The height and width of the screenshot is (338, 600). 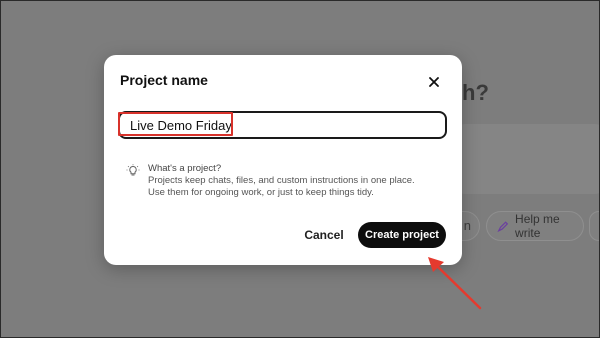 I want to click on background-input-card, so click(x=527, y=159).